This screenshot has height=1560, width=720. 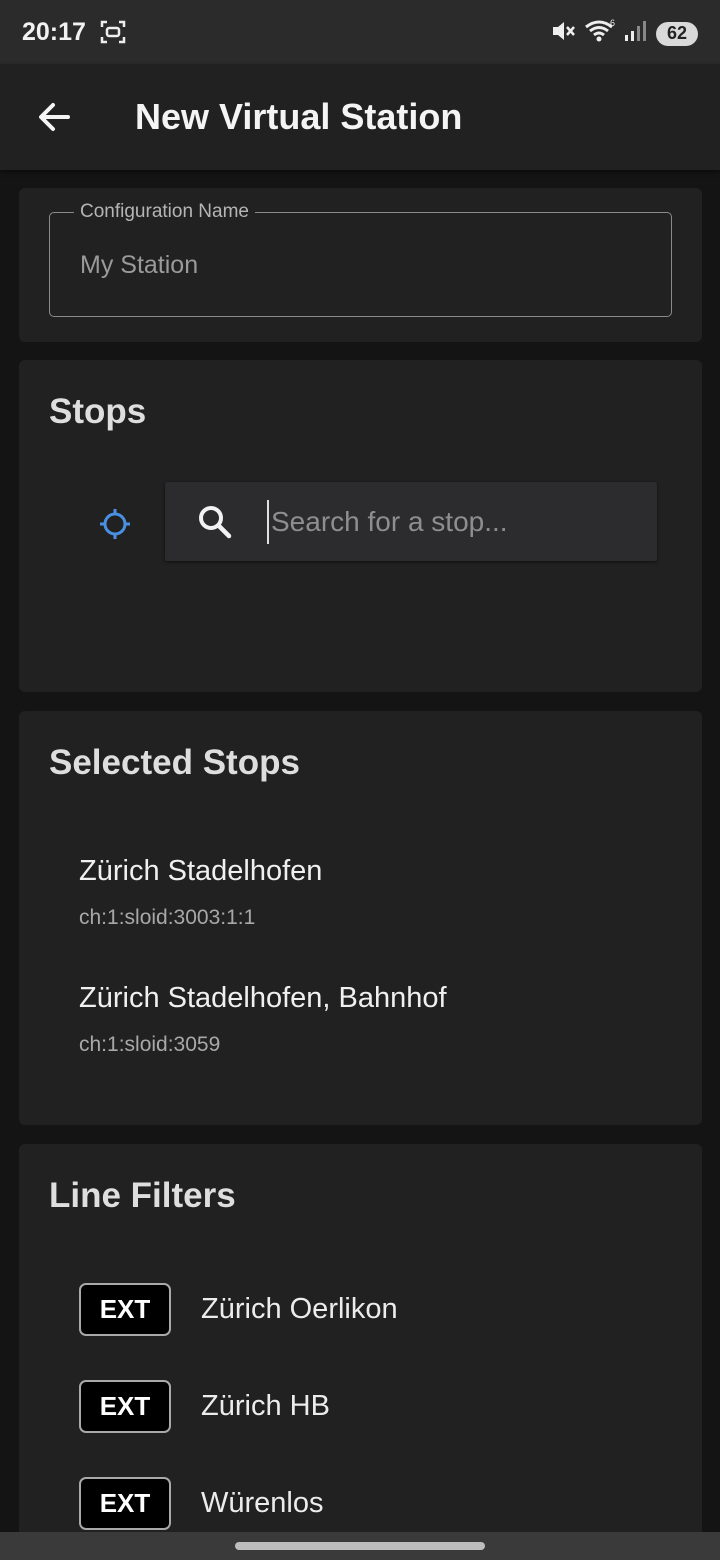 I want to click on home-gesture-handle, so click(x=360, y=1546).